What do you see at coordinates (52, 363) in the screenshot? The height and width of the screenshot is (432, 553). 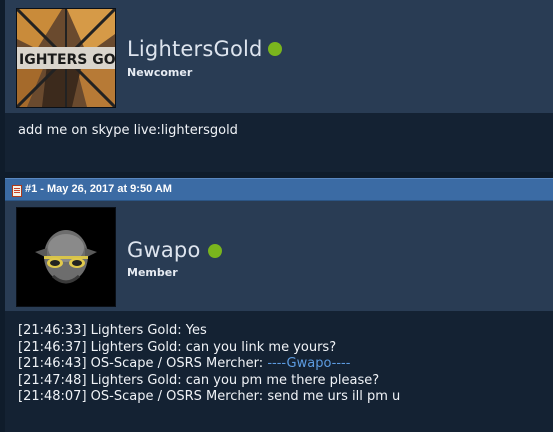 I see `chat-timestamp: [21:46:43]` at bounding box center [52, 363].